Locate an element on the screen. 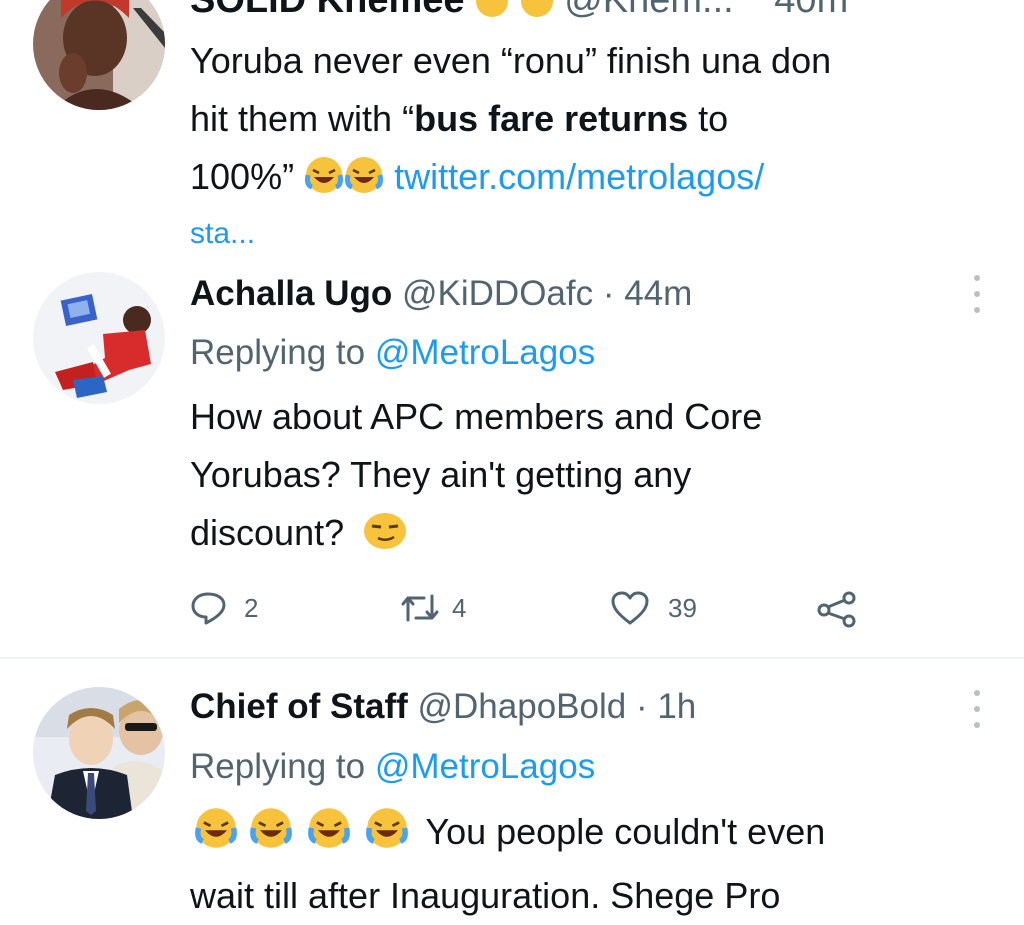 The width and height of the screenshot is (1024, 925). tweet-time: 1h is located at coordinates (676, 706).